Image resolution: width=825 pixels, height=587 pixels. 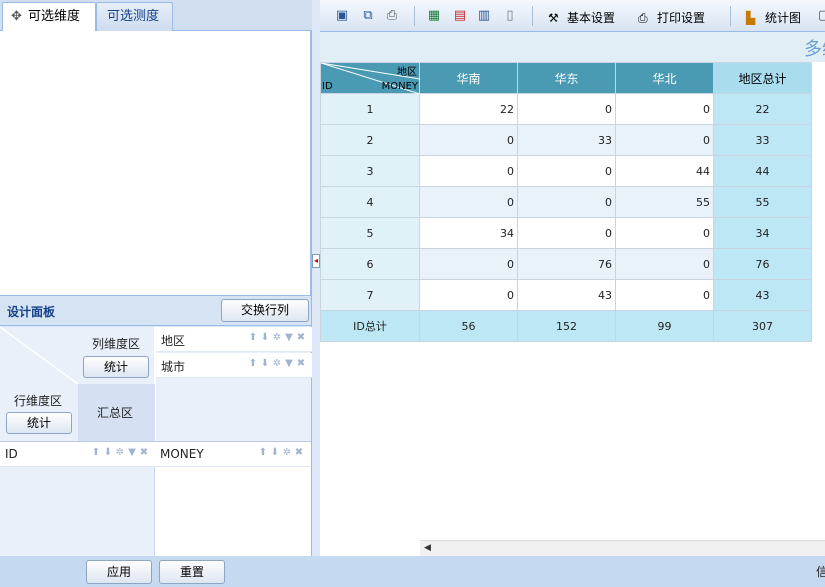 I want to click on column-total-cell: 152, so click(x=566, y=326).